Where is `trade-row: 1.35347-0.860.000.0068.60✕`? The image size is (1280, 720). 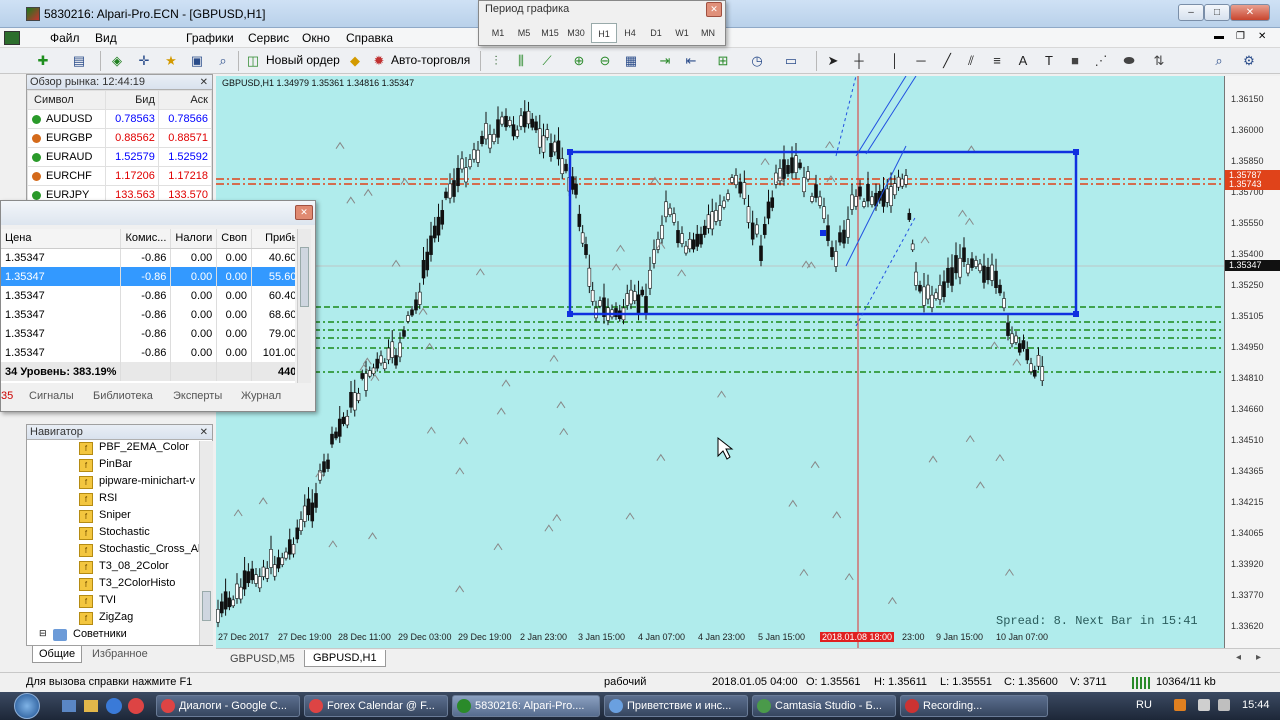 trade-row: 1.35347-0.860.000.0068.60✕ is located at coordinates (148, 314).